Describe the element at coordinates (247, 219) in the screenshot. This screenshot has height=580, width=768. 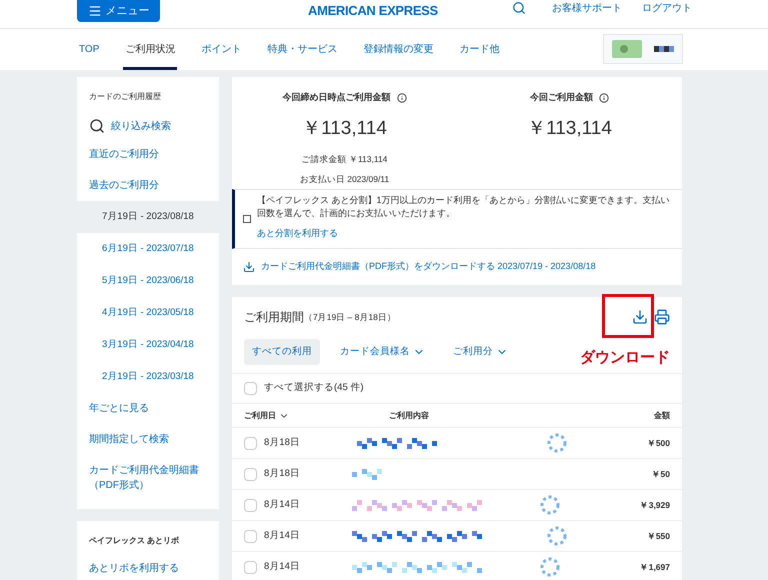
I see `checkbox-icon` at that location.